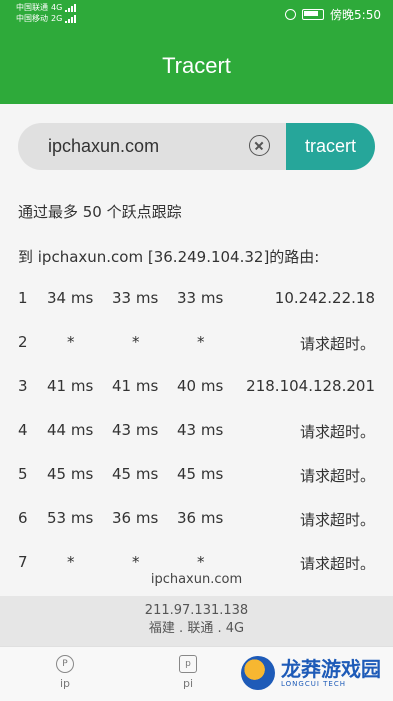 The image size is (393, 701). I want to click on network-type-2: 2G, so click(57, 18).